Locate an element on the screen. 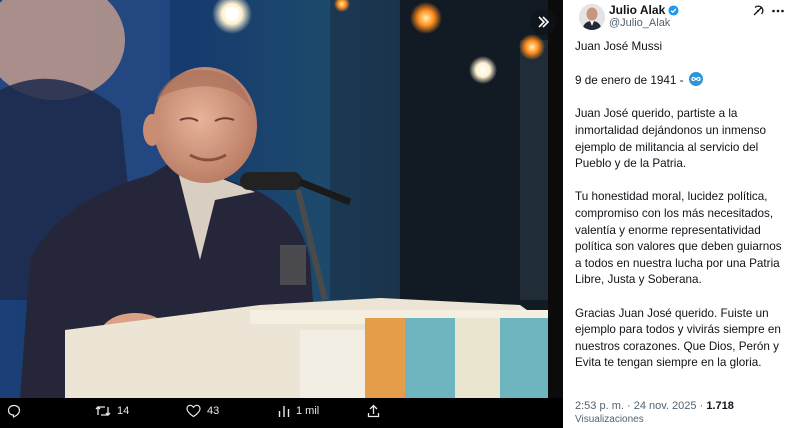 The width and height of the screenshot is (790, 428). avatar-photo is located at coordinates (592, 17).